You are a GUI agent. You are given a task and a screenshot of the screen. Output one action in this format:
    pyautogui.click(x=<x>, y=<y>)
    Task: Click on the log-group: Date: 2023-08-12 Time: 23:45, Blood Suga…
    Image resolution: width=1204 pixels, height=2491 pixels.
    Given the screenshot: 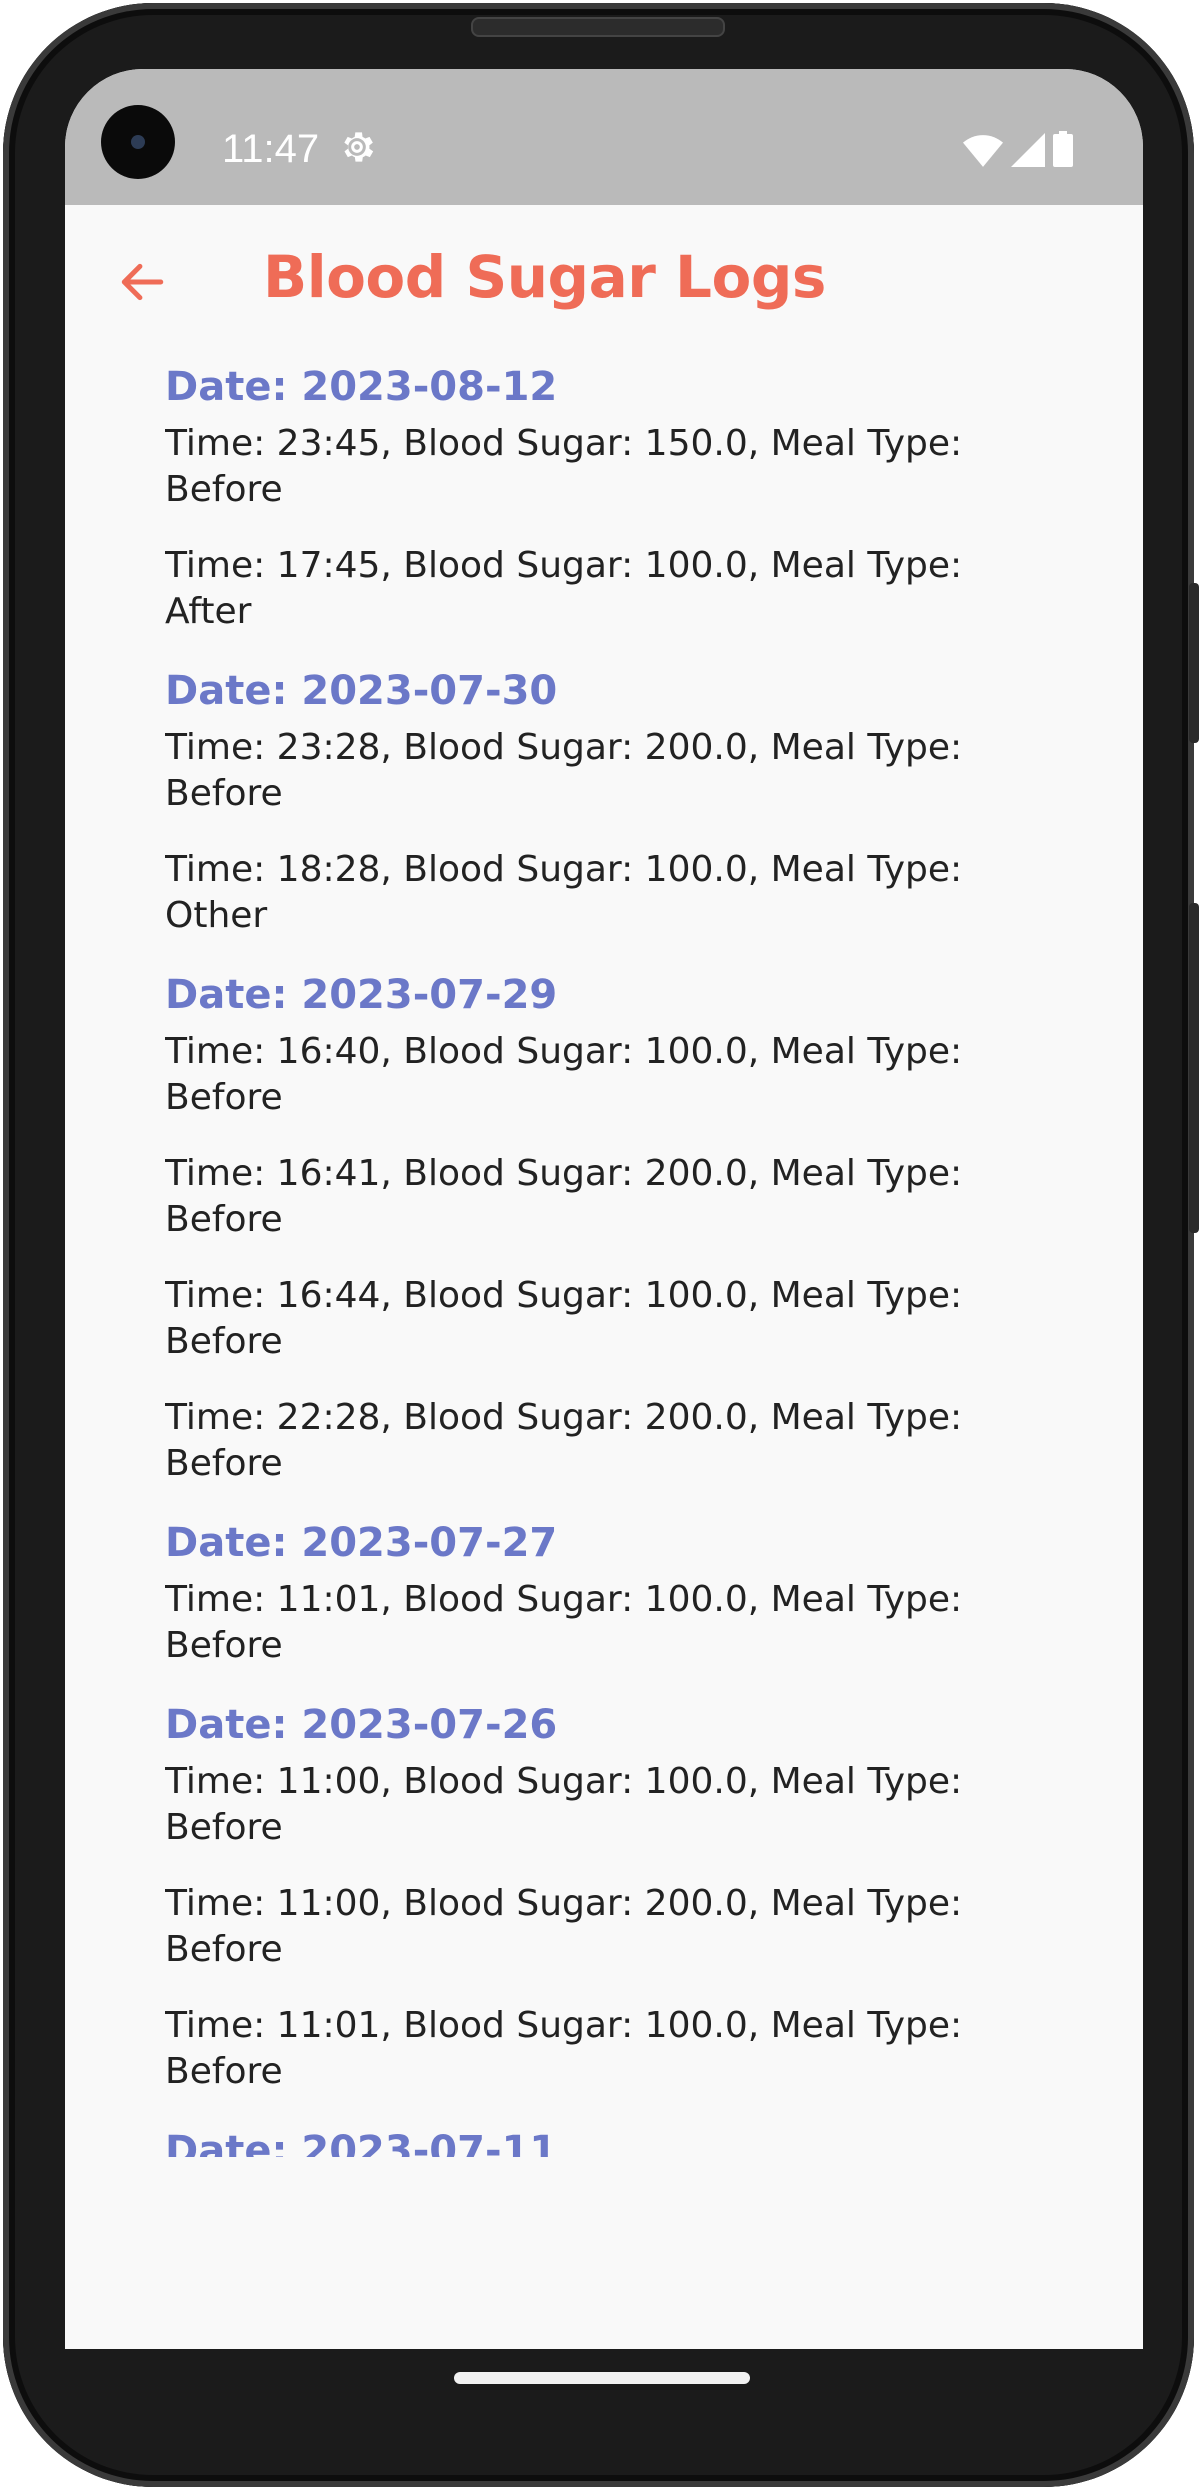 What is the action you would take?
    pyautogui.click(x=615, y=496)
    